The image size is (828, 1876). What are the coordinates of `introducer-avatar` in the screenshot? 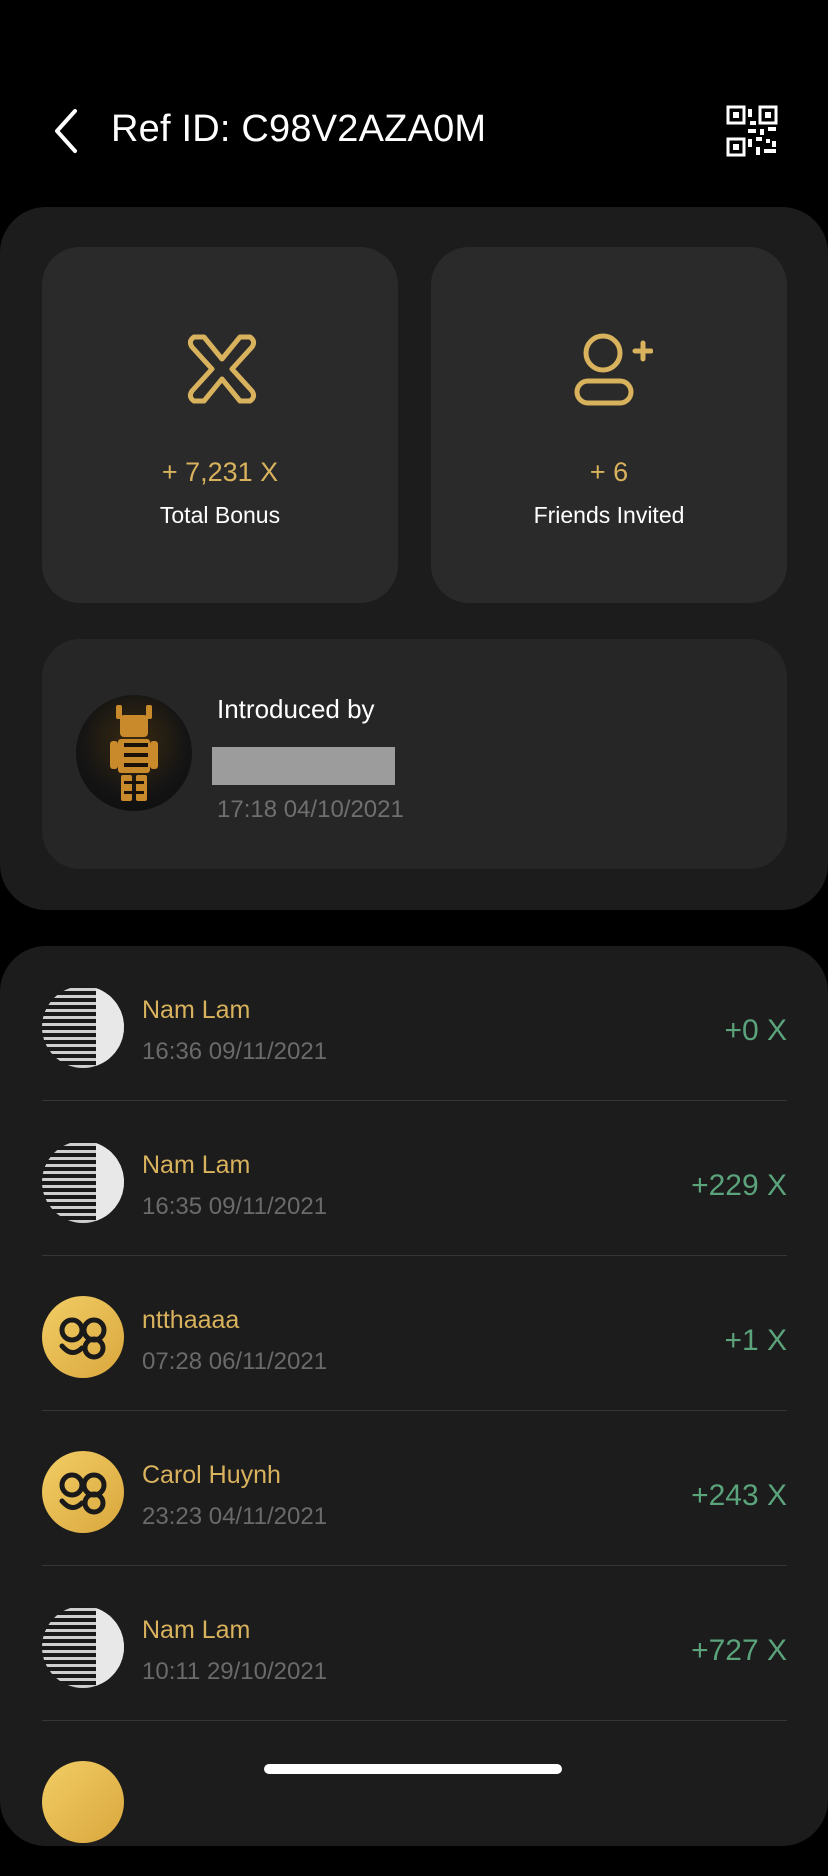 It's located at (134, 753).